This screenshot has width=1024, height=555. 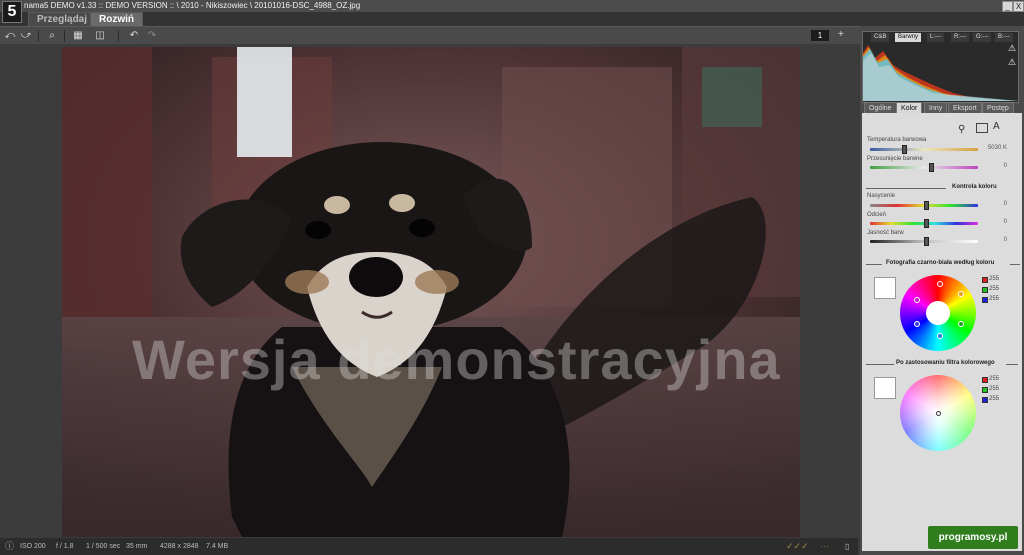 I want to click on brightness-value: 0, so click(x=1005, y=240).